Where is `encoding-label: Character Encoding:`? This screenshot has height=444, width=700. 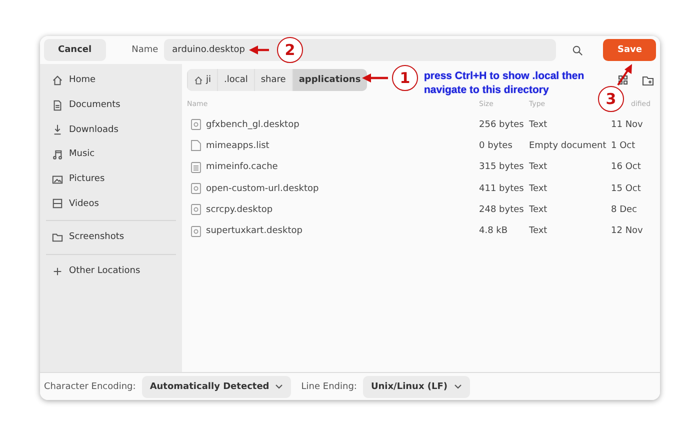
encoding-label: Character Encoding: is located at coordinates (90, 387).